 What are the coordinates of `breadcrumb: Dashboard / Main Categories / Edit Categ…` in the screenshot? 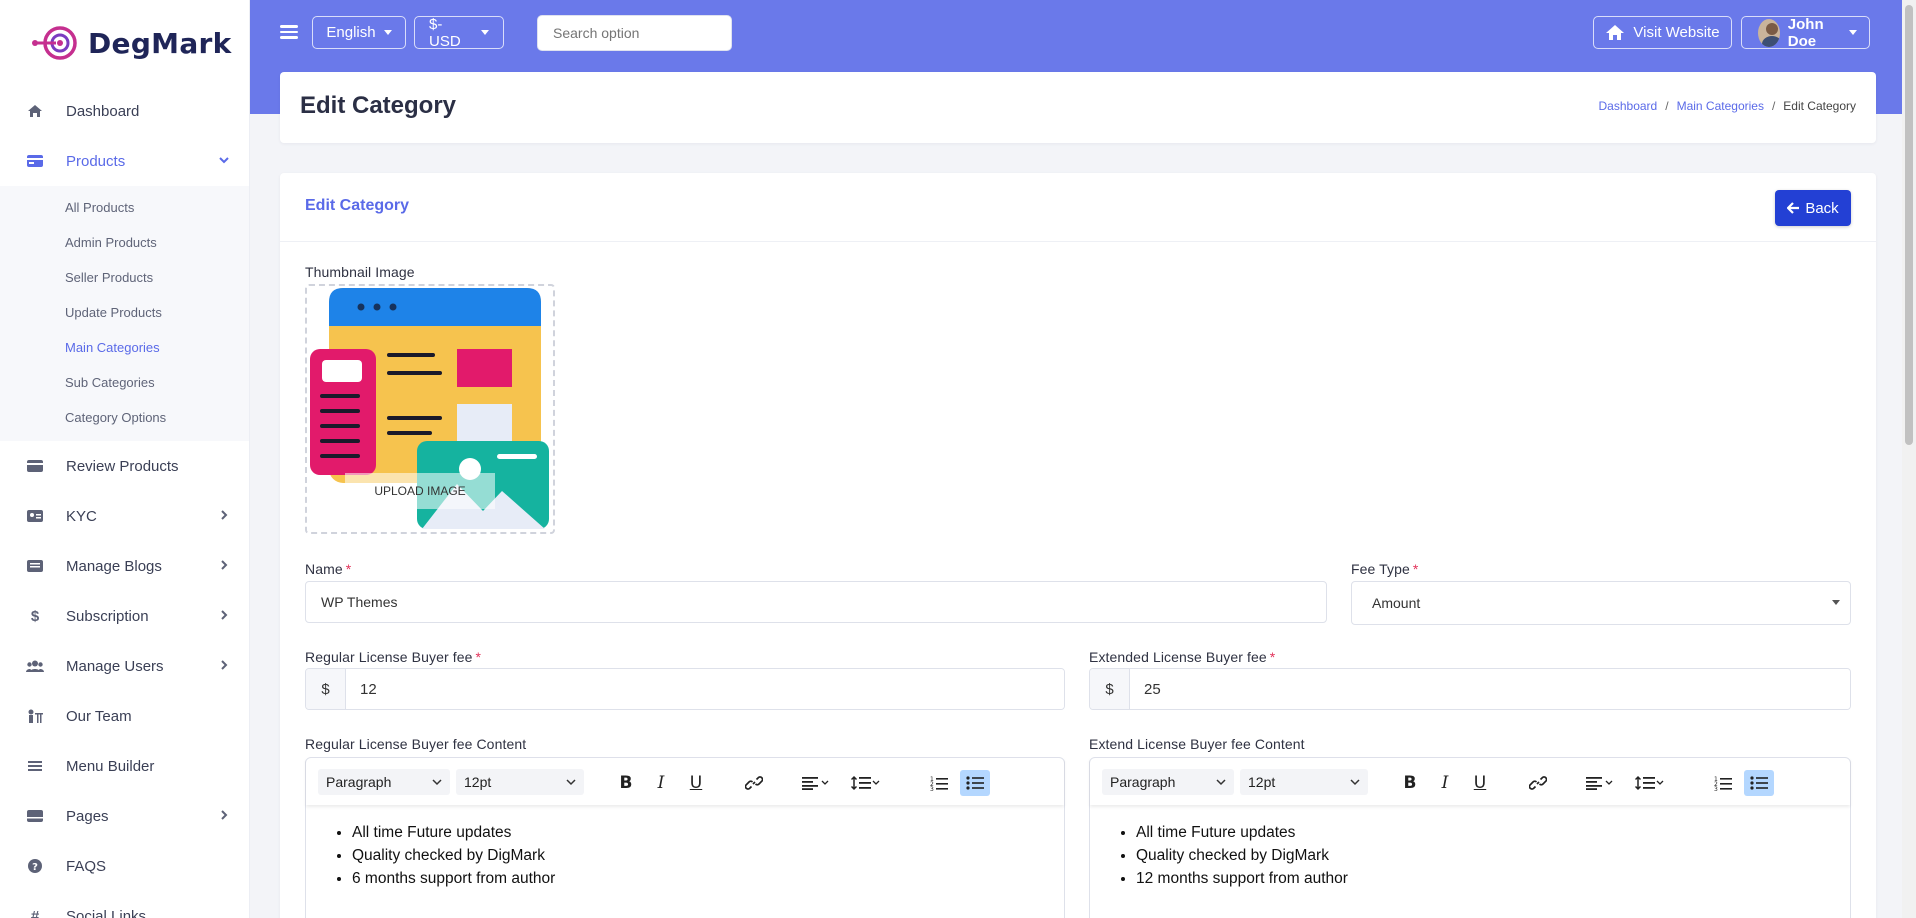 It's located at (1727, 106).